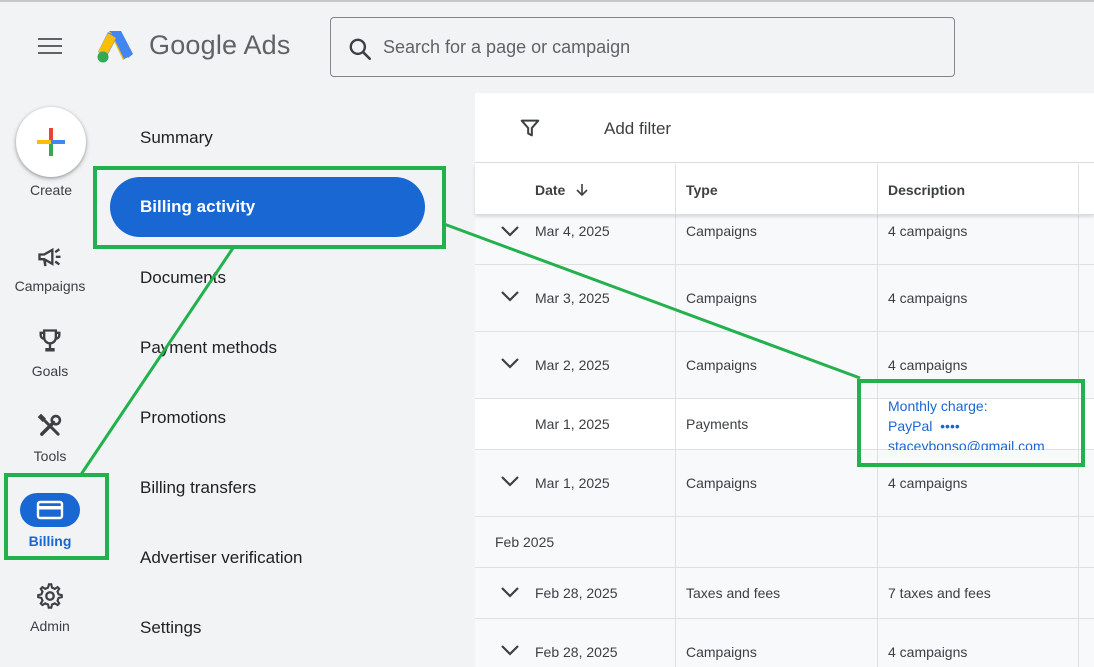  Describe the element at coordinates (784, 298) in the screenshot. I see `table-row: Mar 3, 2025 Campaigns 4 campaigns` at that location.